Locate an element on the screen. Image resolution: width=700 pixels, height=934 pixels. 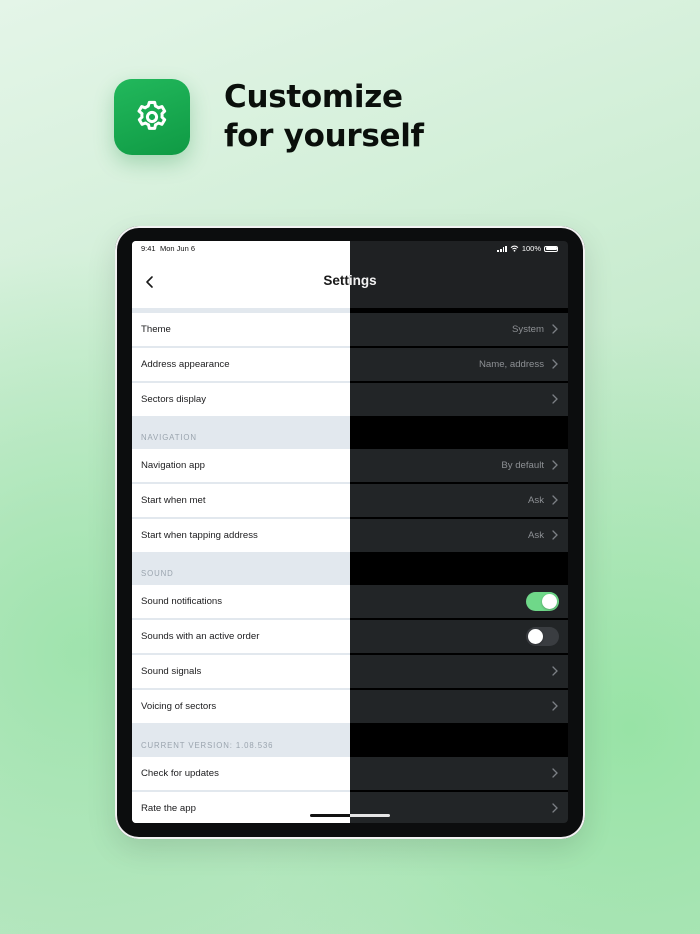
address-appearance-row: Name, address is located at coordinates (459, 364).